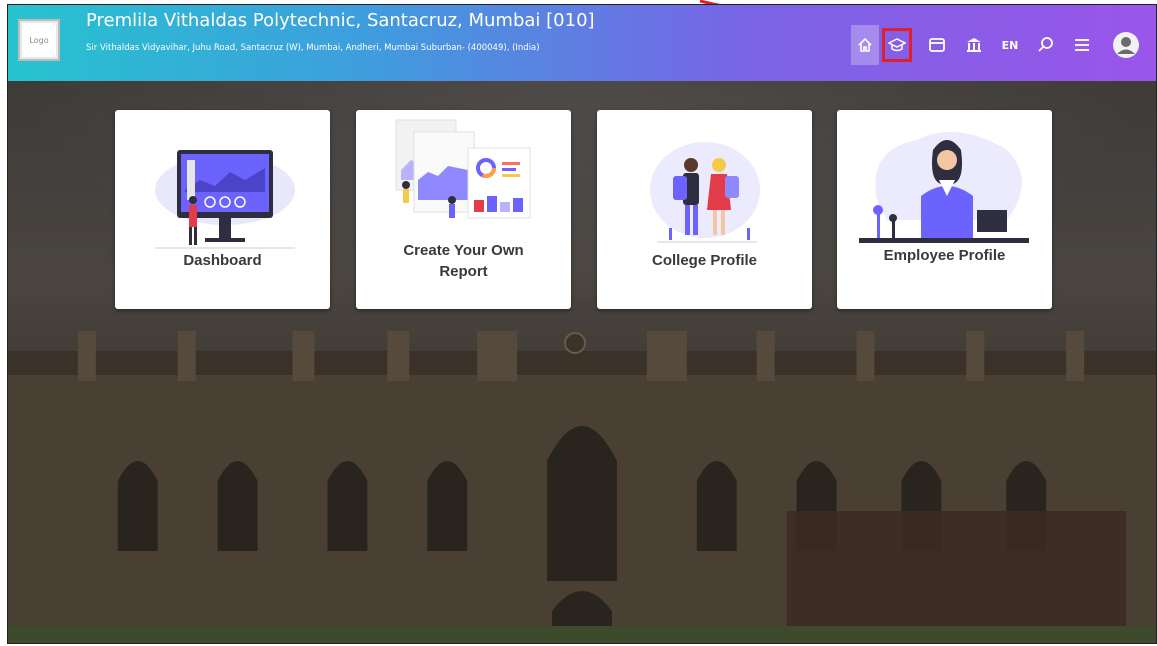  I want to click on employee-profile-label: Employee Profile, so click(944, 255).